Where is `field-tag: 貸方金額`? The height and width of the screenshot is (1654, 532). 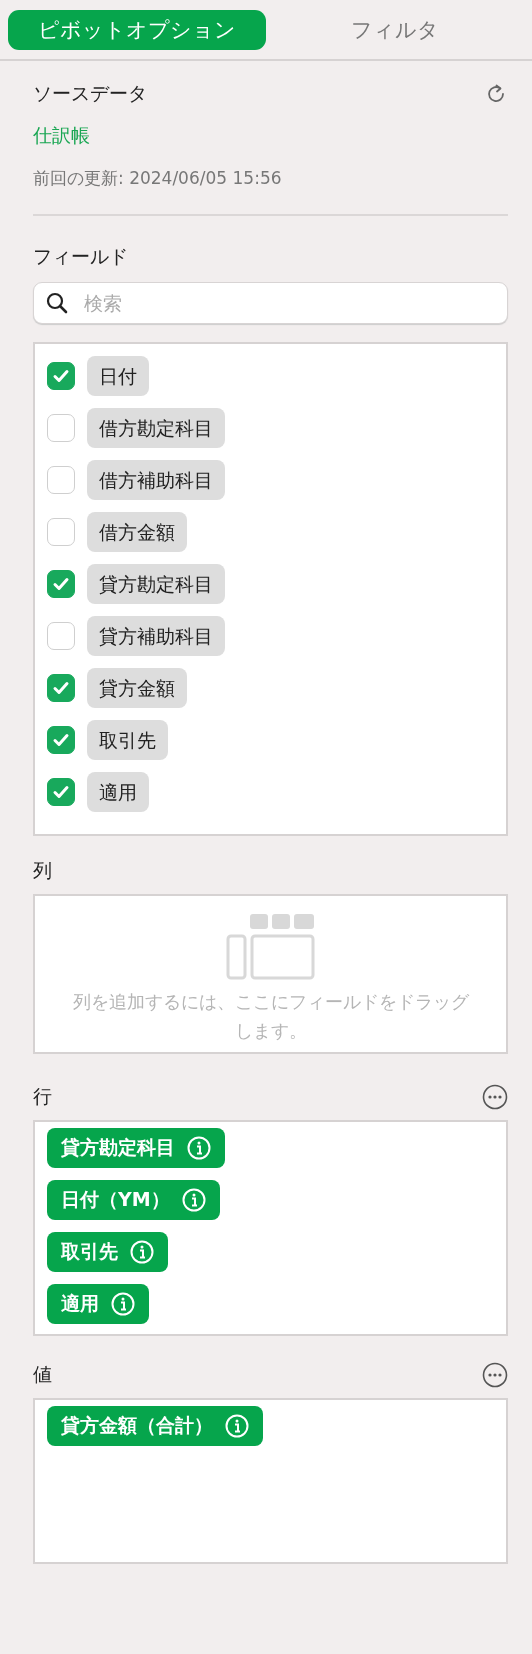
field-tag: 貸方金額 is located at coordinates (137, 688).